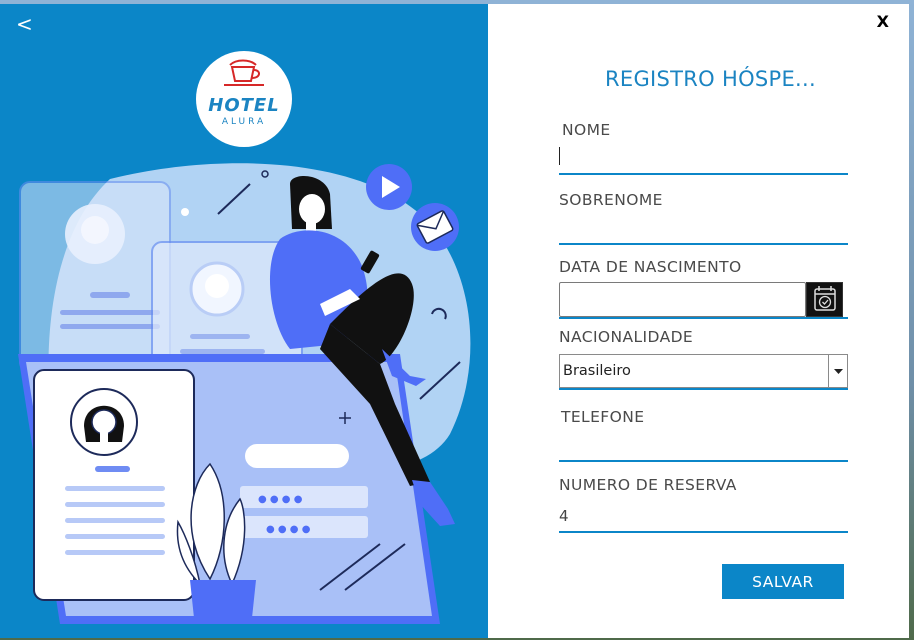 The image size is (914, 640). I want to click on back-button: <, so click(24, 24).